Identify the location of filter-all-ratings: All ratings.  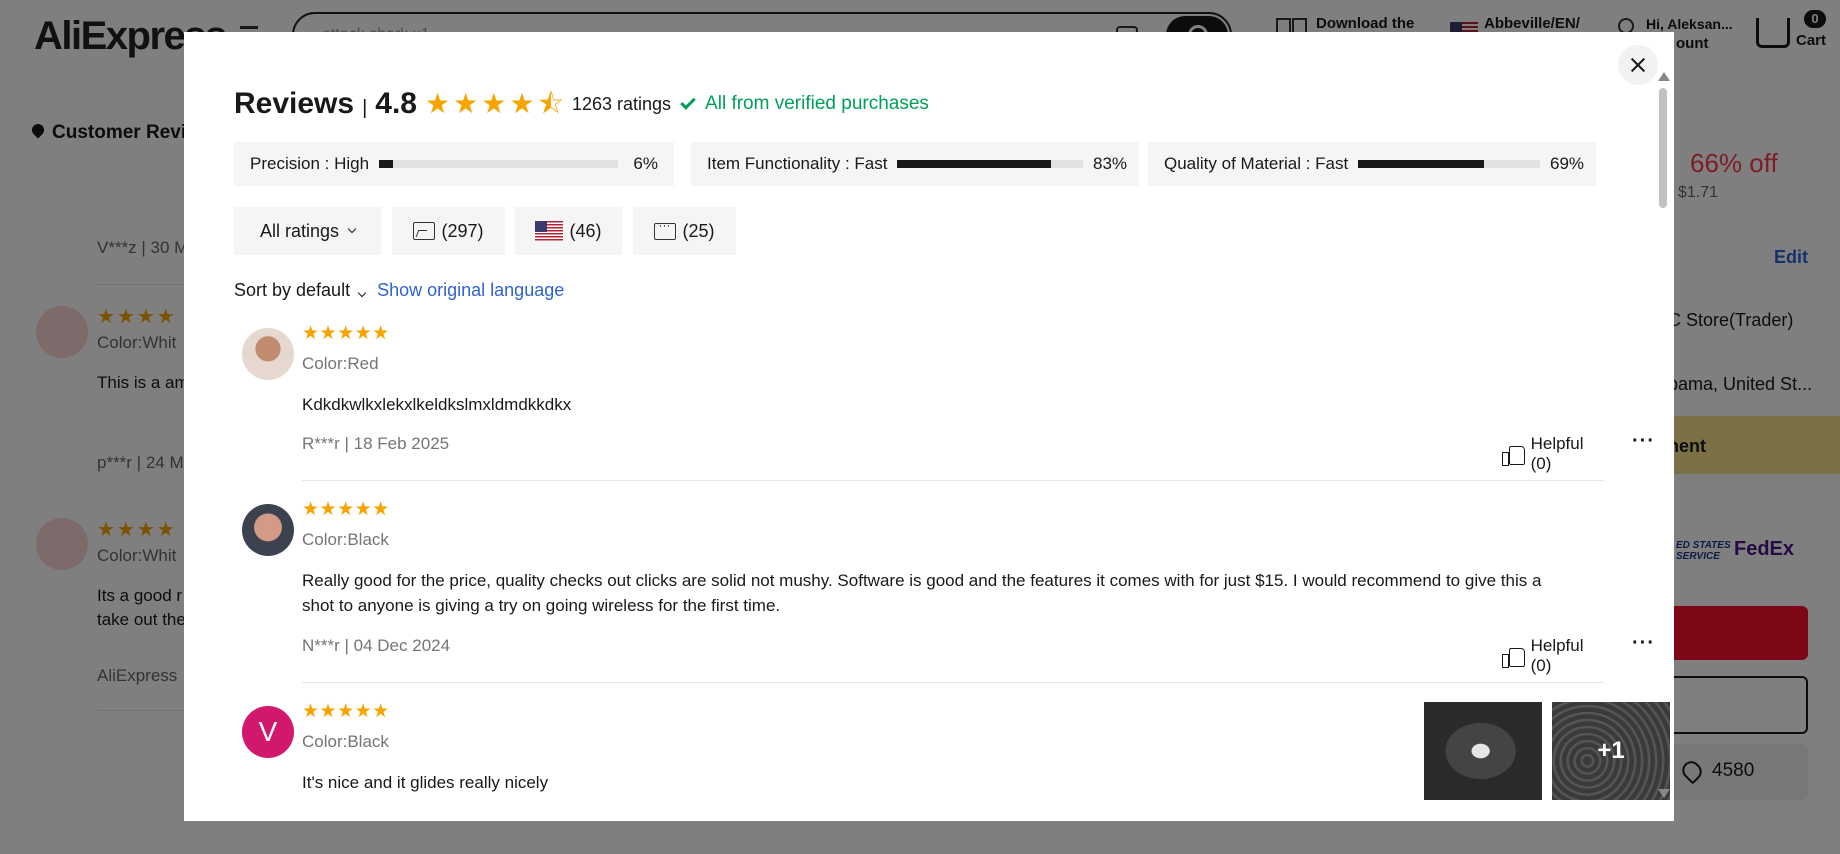
(307, 231).